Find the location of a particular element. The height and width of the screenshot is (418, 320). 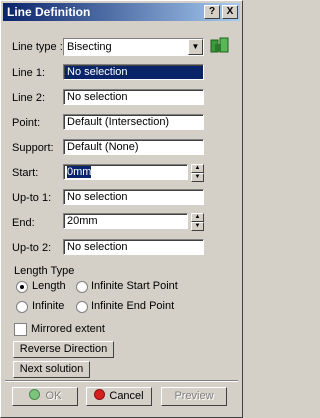

radio-infinite-end is located at coordinates (82, 307).